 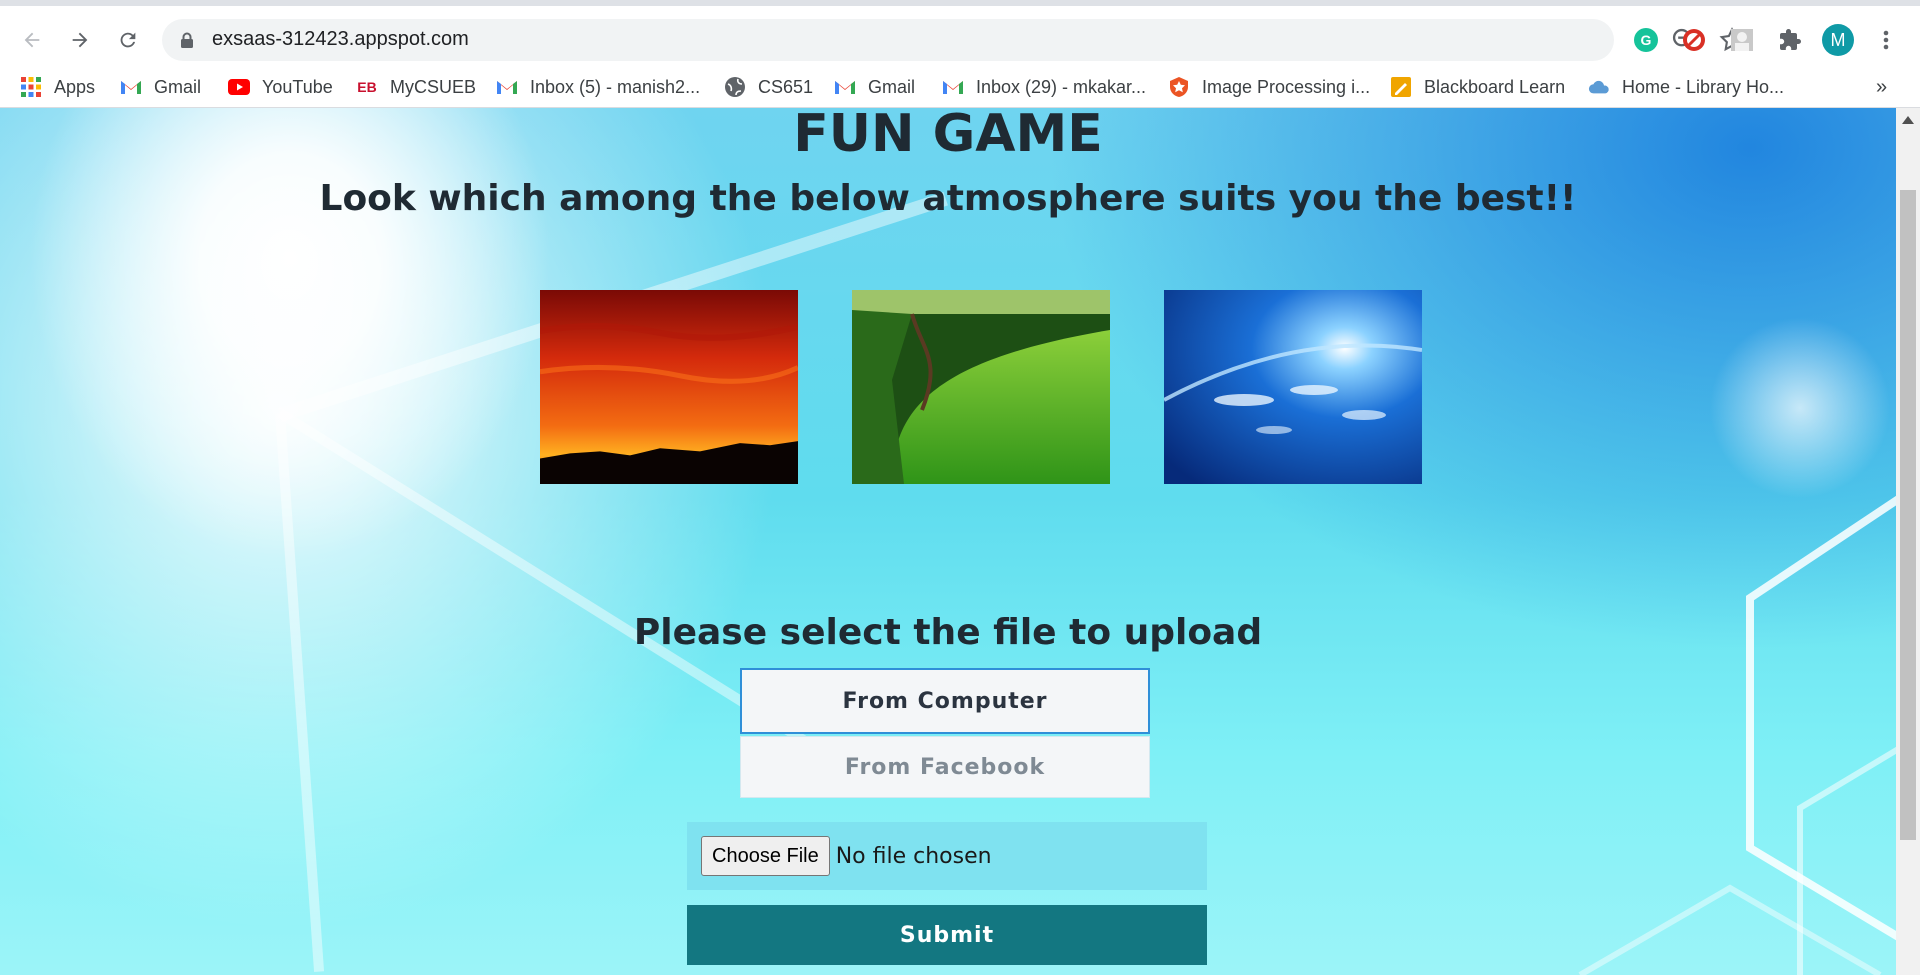 What do you see at coordinates (735, 87) in the screenshot?
I see `globe-icon` at bounding box center [735, 87].